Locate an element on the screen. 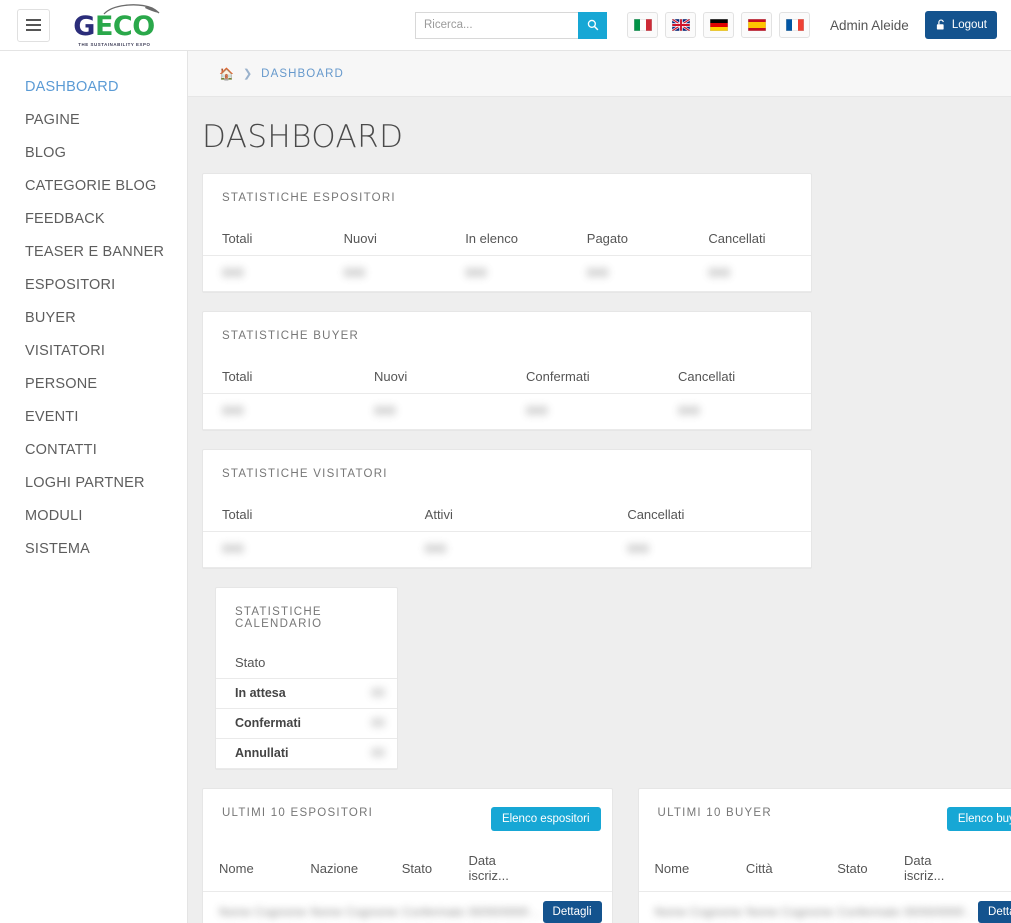 The height and width of the screenshot is (923, 1011). sidebar-item-categorie-blog: CATEGORIE BLOG is located at coordinates (93, 185).